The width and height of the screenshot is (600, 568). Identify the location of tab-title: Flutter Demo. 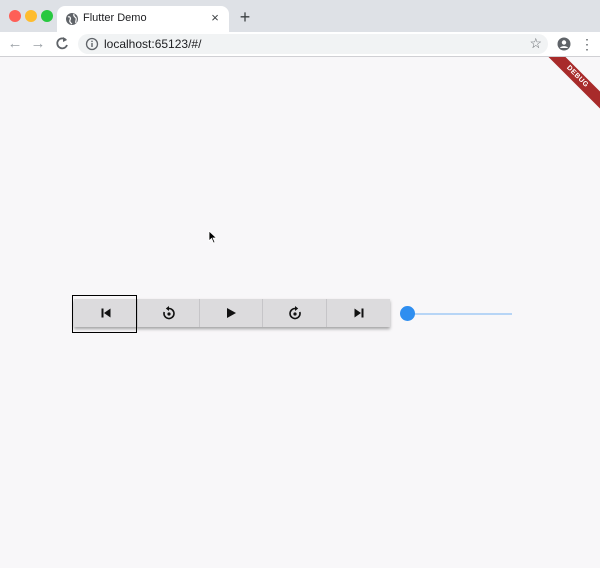
(115, 18).